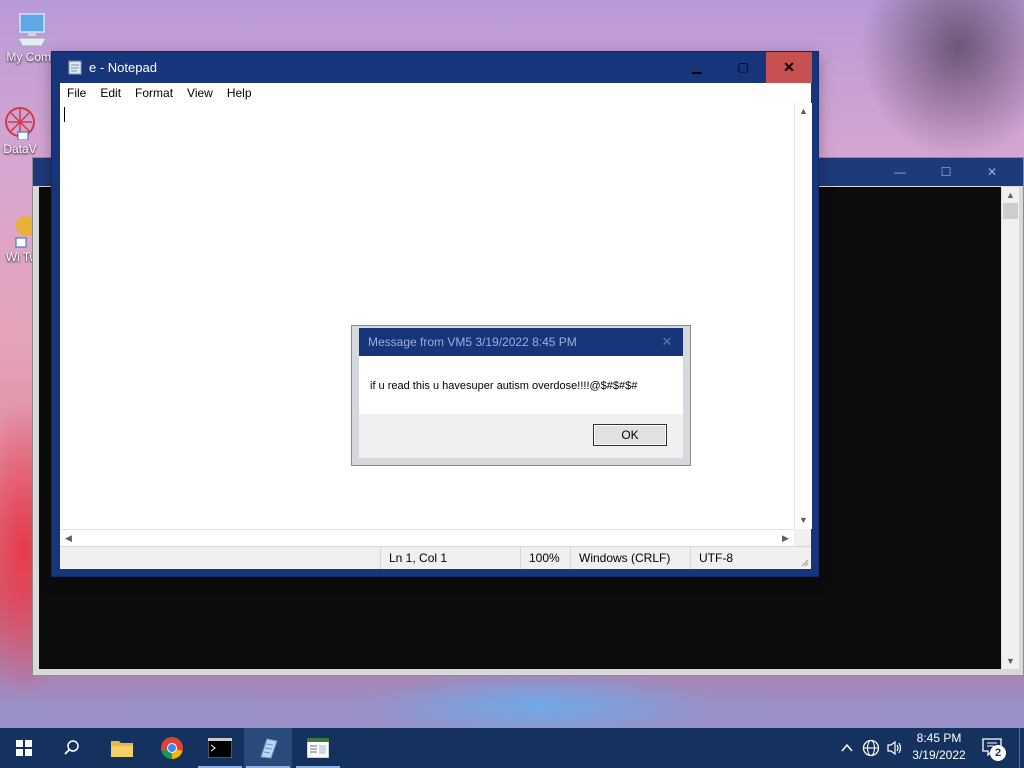  What do you see at coordinates (895, 748) in the screenshot?
I see `volume-icon` at bounding box center [895, 748].